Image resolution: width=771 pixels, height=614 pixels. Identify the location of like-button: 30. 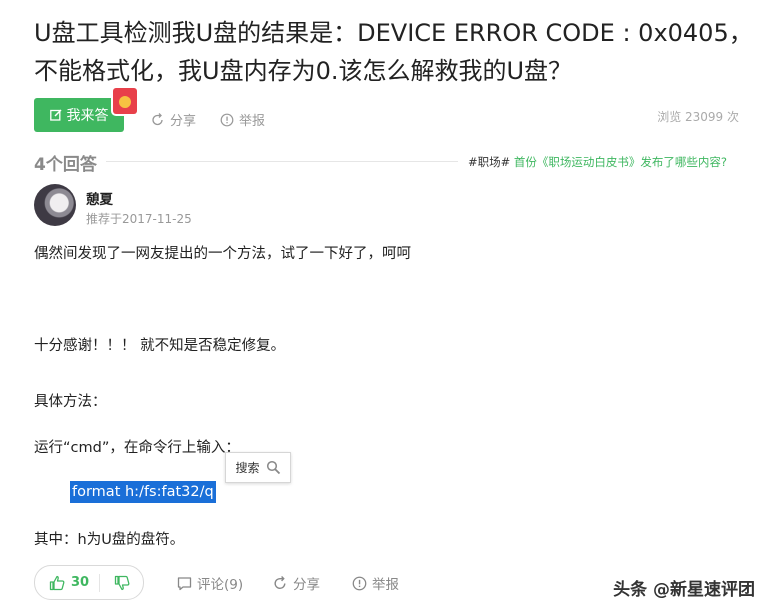
(67, 583).